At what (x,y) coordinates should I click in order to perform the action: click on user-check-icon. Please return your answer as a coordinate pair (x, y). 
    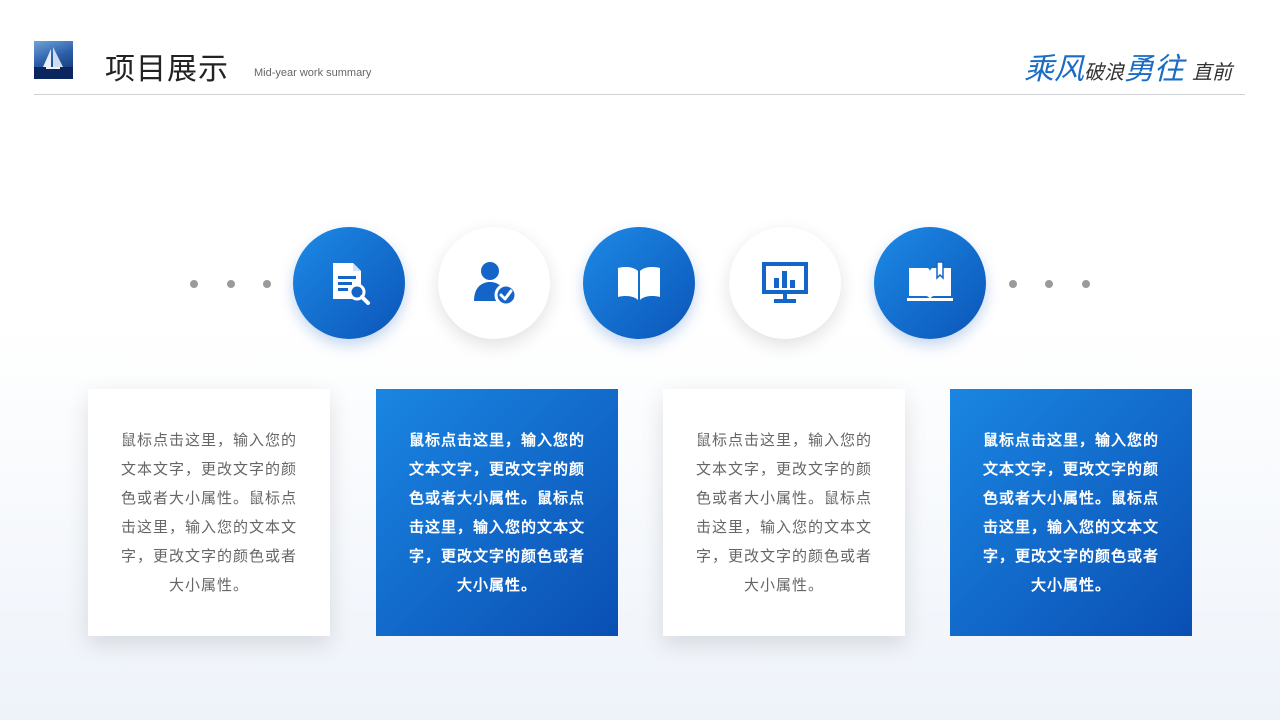
    Looking at the image, I should click on (496, 284).